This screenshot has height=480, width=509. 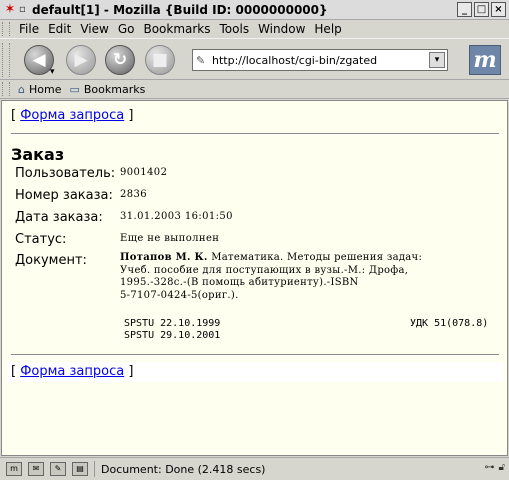 I want to click on request-form-link-top: Форма запроса, so click(x=72, y=115).